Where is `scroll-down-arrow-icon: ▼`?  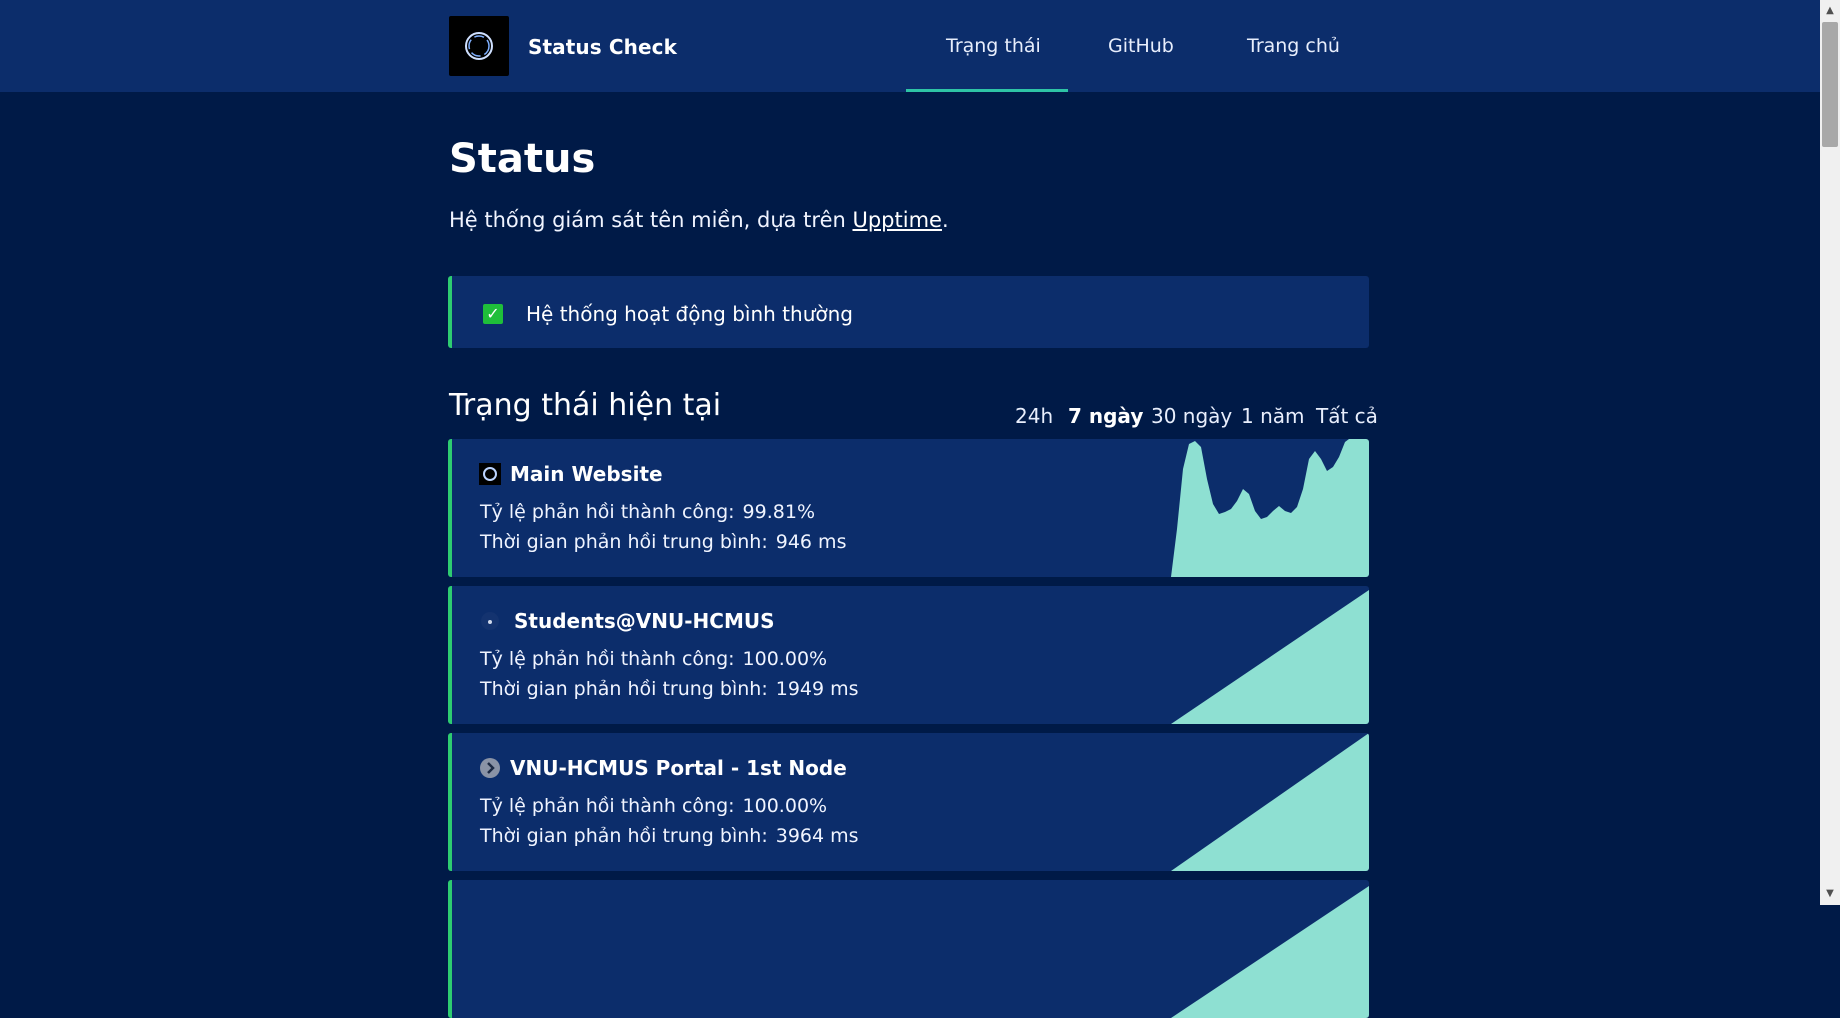 scroll-down-arrow-icon: ▼ is located at coordinates (1830, 894).